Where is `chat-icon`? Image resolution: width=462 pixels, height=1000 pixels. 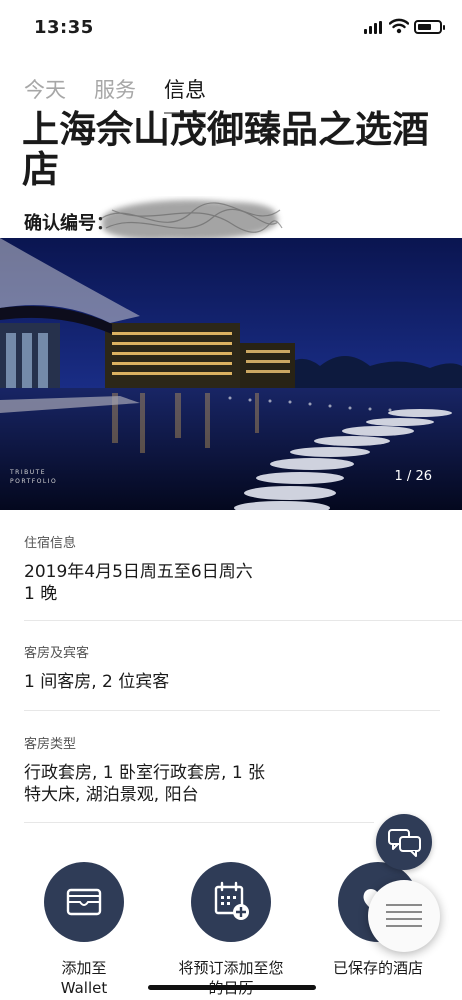
chat-icon is located at coordinates (404, 843).